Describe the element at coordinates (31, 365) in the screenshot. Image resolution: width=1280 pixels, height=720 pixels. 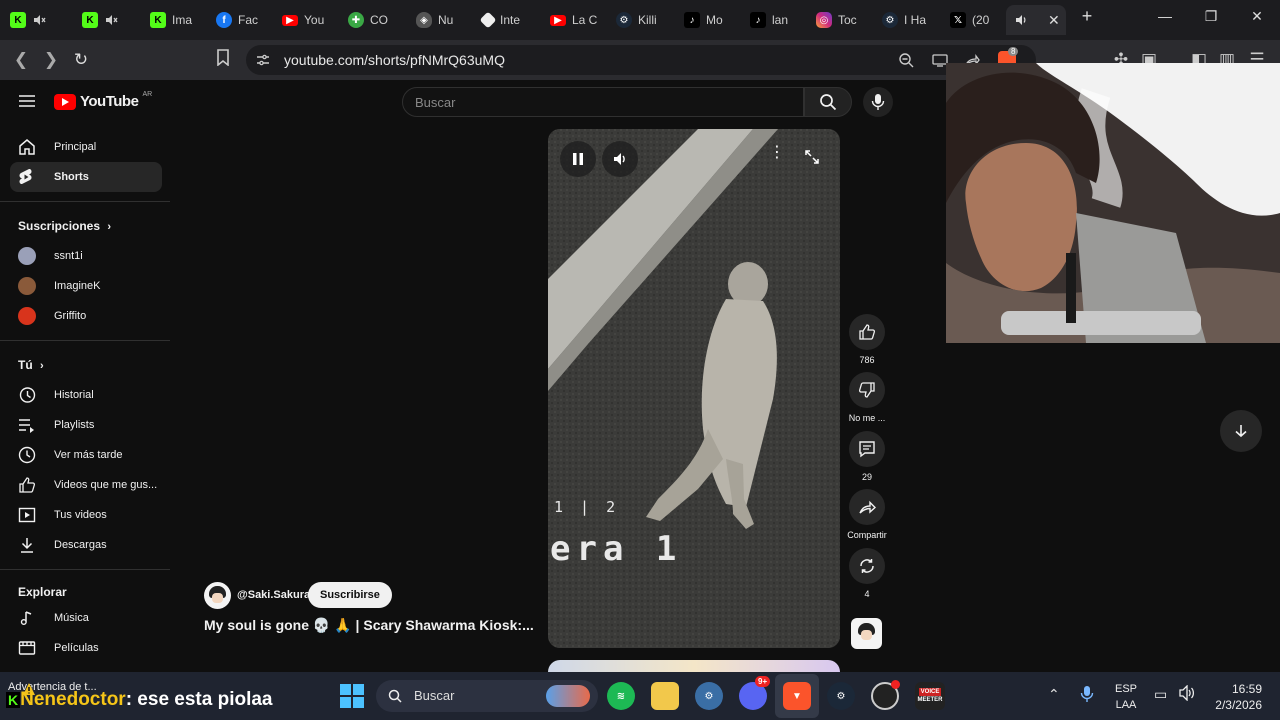
I see `you-heading: Tú ›` at that location.